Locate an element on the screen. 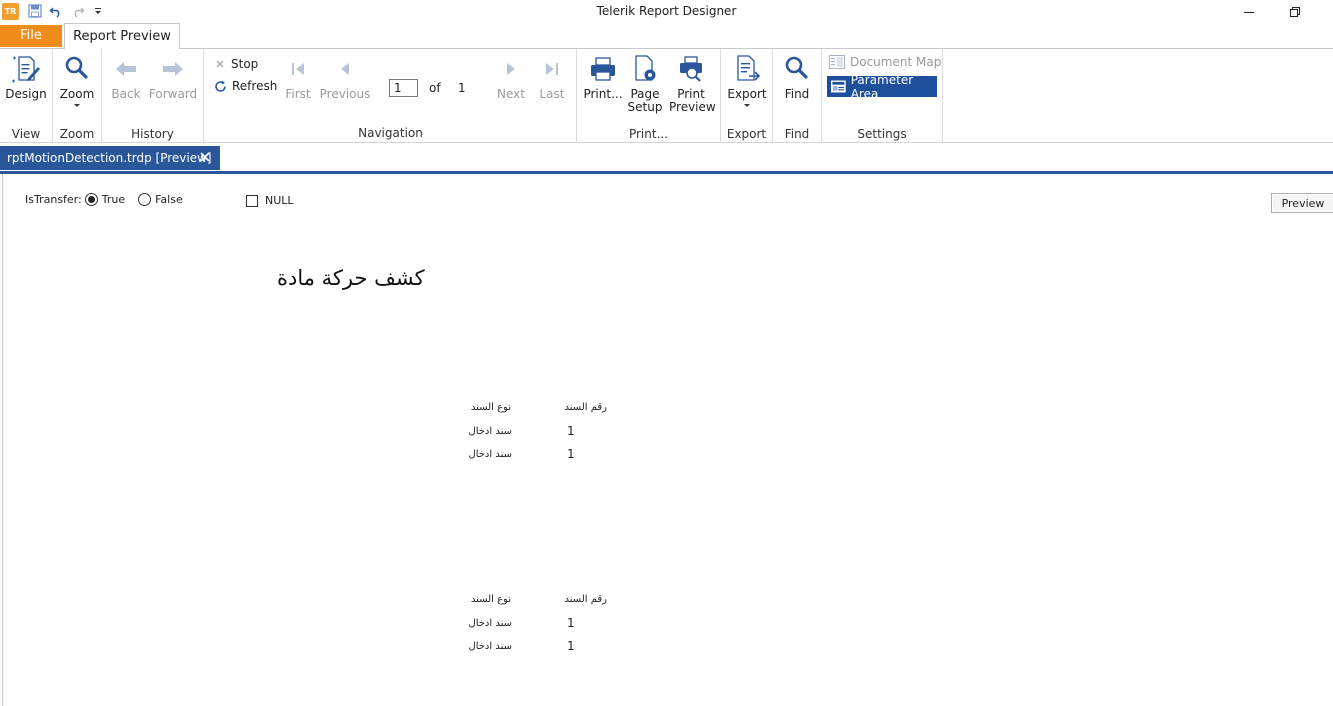 The image size is (1333, 706). design-icon is located at coordinates (26, 69).